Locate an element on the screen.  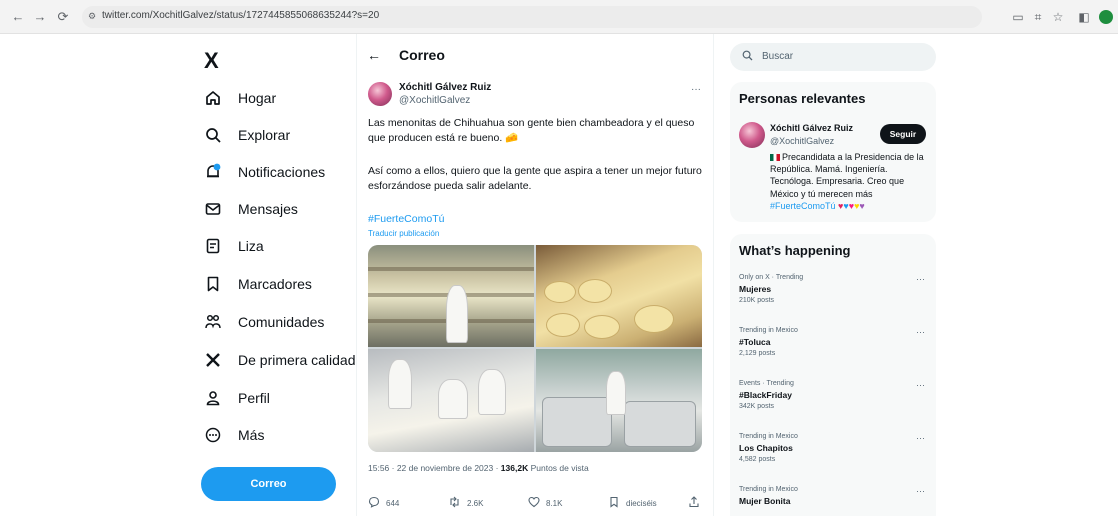
trend-count: 342K posts is located at coordinates (757, 406).